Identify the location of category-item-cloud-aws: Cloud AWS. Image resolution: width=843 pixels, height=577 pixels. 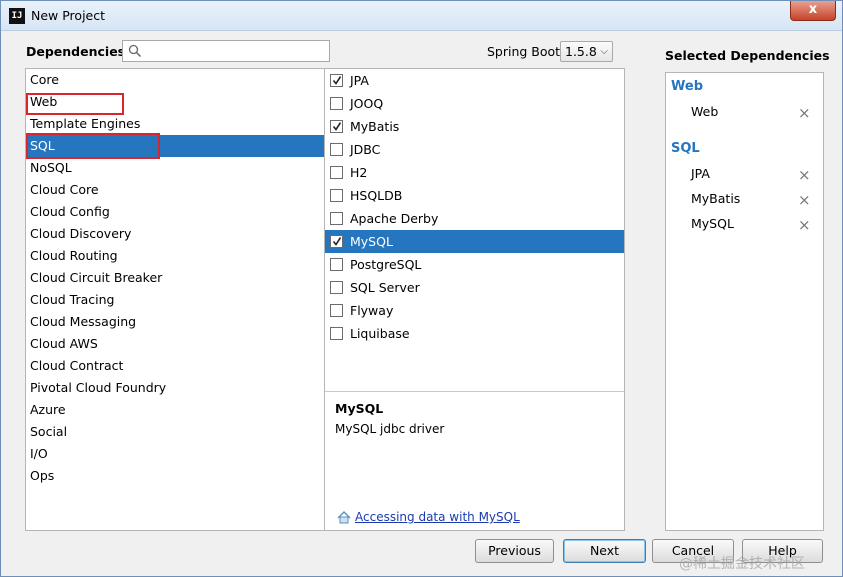
(175, 344).